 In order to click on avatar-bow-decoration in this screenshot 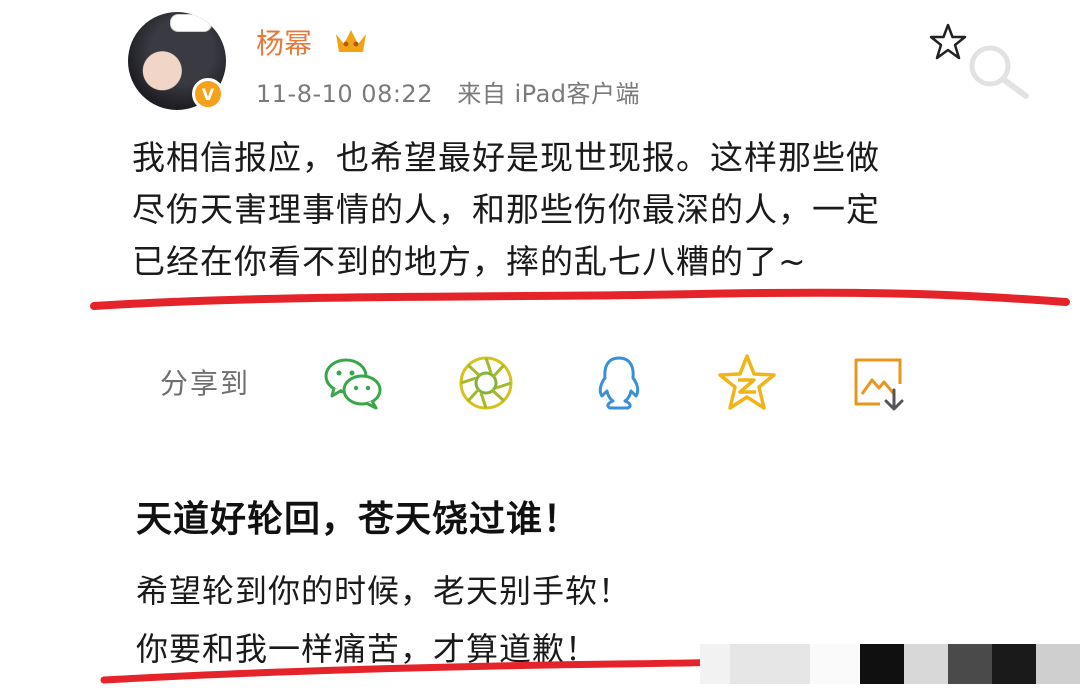, I will do `click(191, 23)`.